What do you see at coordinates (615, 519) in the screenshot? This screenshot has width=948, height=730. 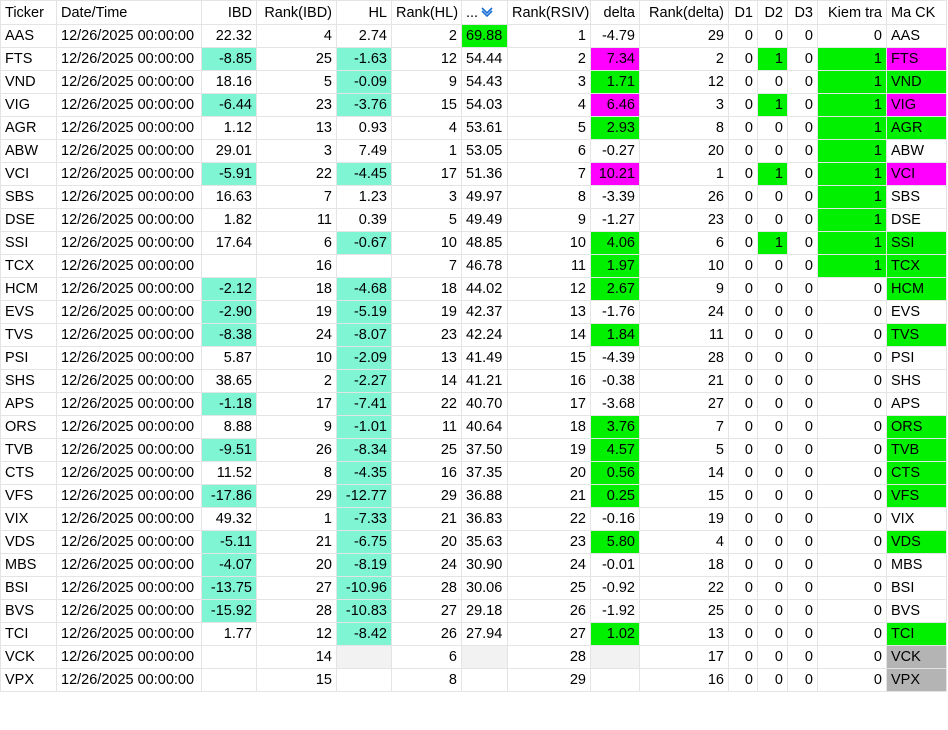 I see `cell-delta: -0.16` at bounding box center [615, 519].